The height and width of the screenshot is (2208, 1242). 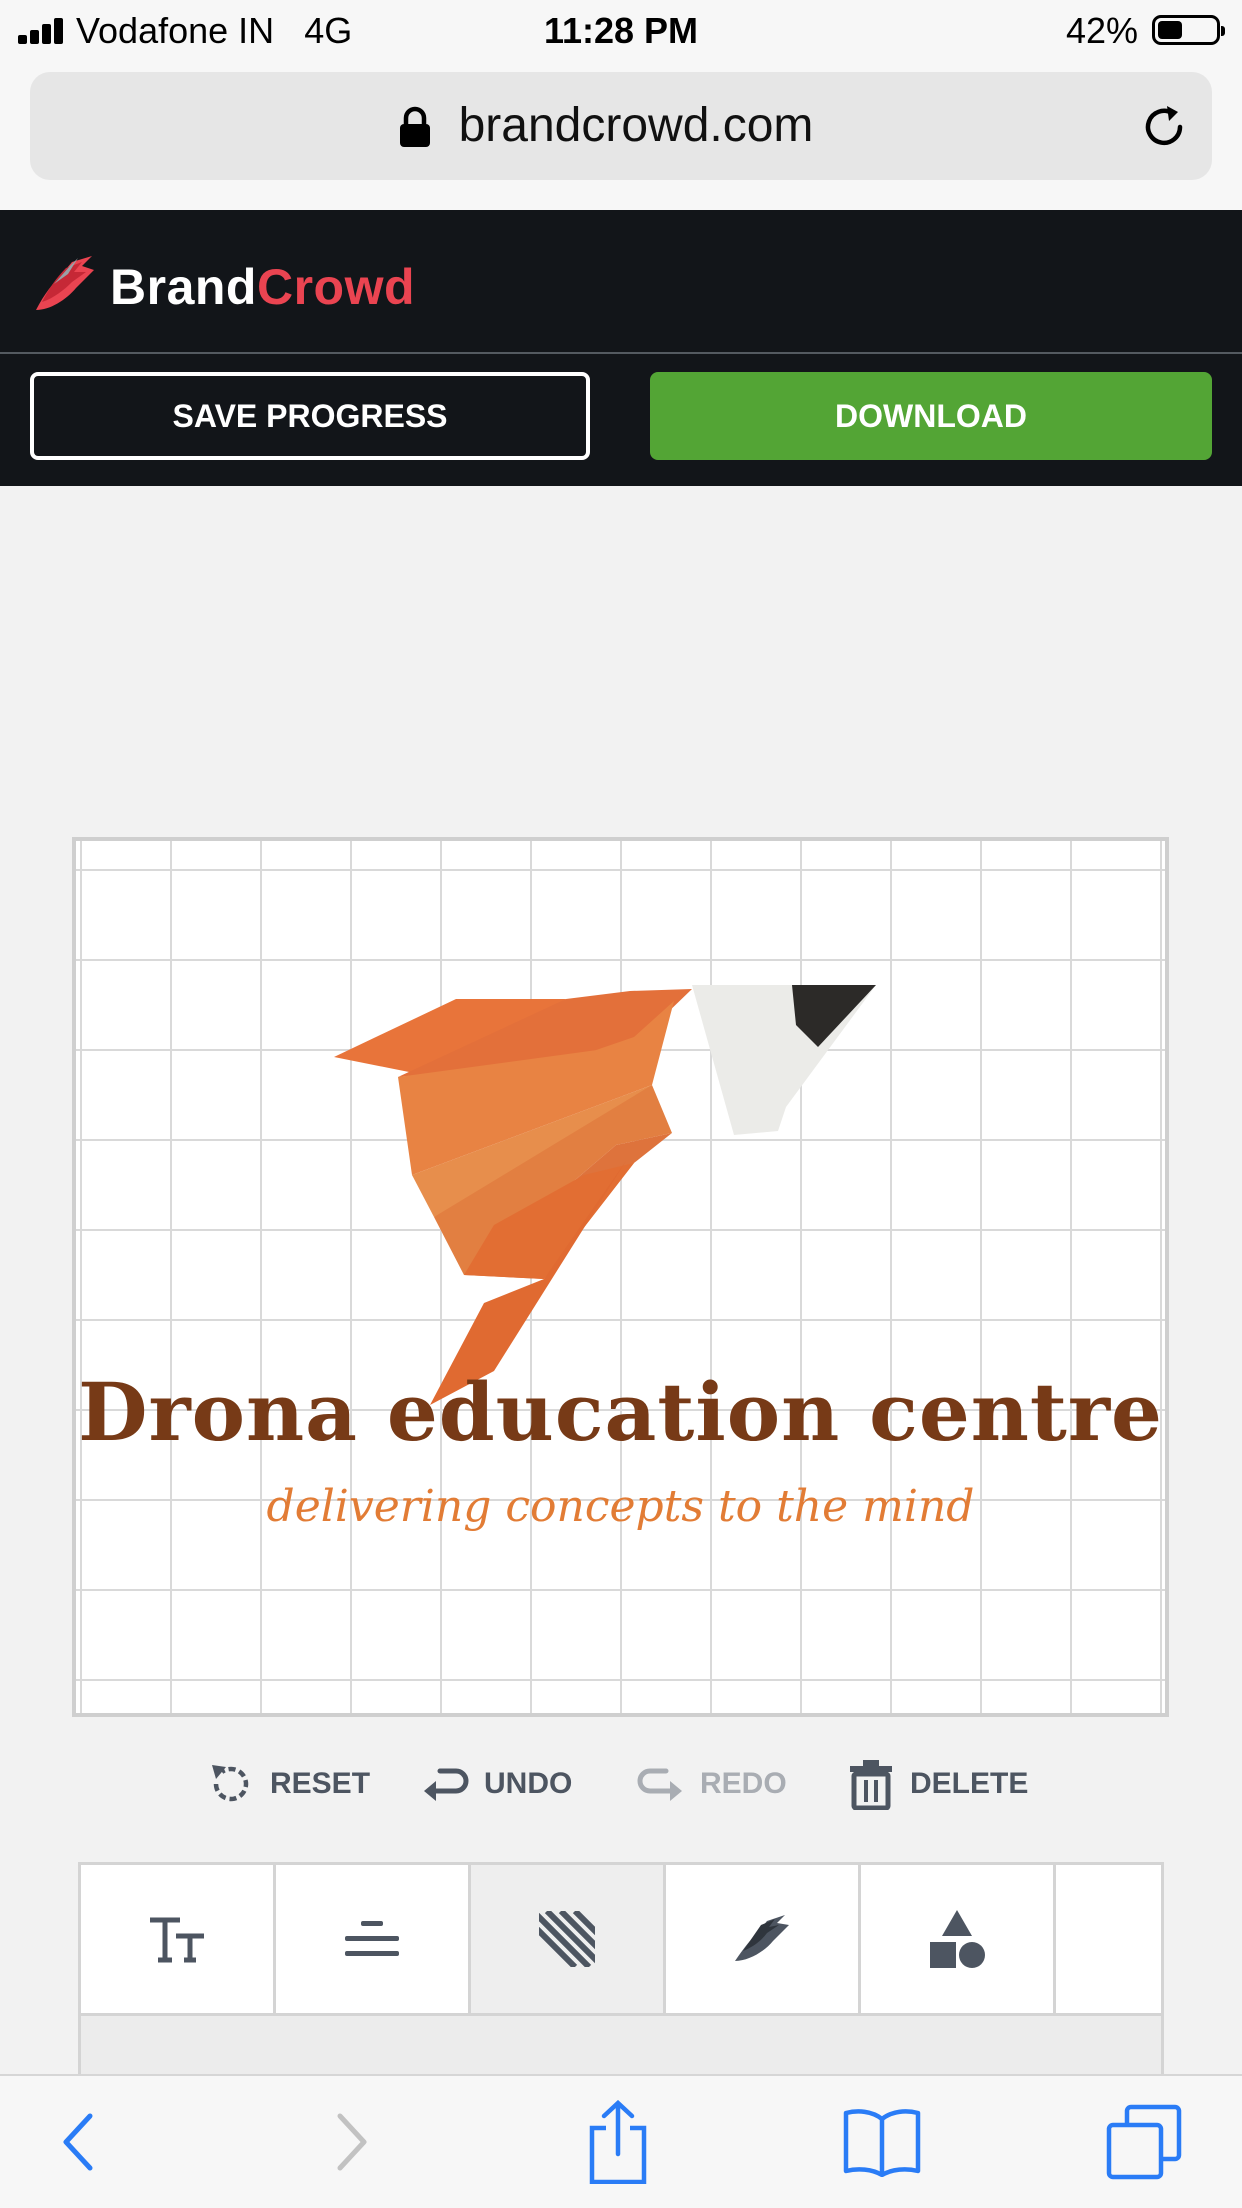 What do you see at coordinates (67, 285) in the screenshot?
I see `brandcrowd-logo-icon` at bounding box center [67, 285].